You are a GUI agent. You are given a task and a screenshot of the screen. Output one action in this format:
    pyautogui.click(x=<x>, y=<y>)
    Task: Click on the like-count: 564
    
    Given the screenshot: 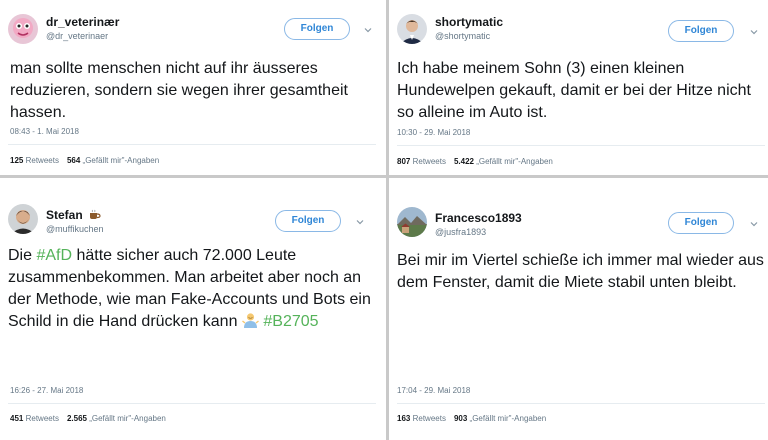 What is the action you would take?
    pyautogui.click(x=73, y=160)
    